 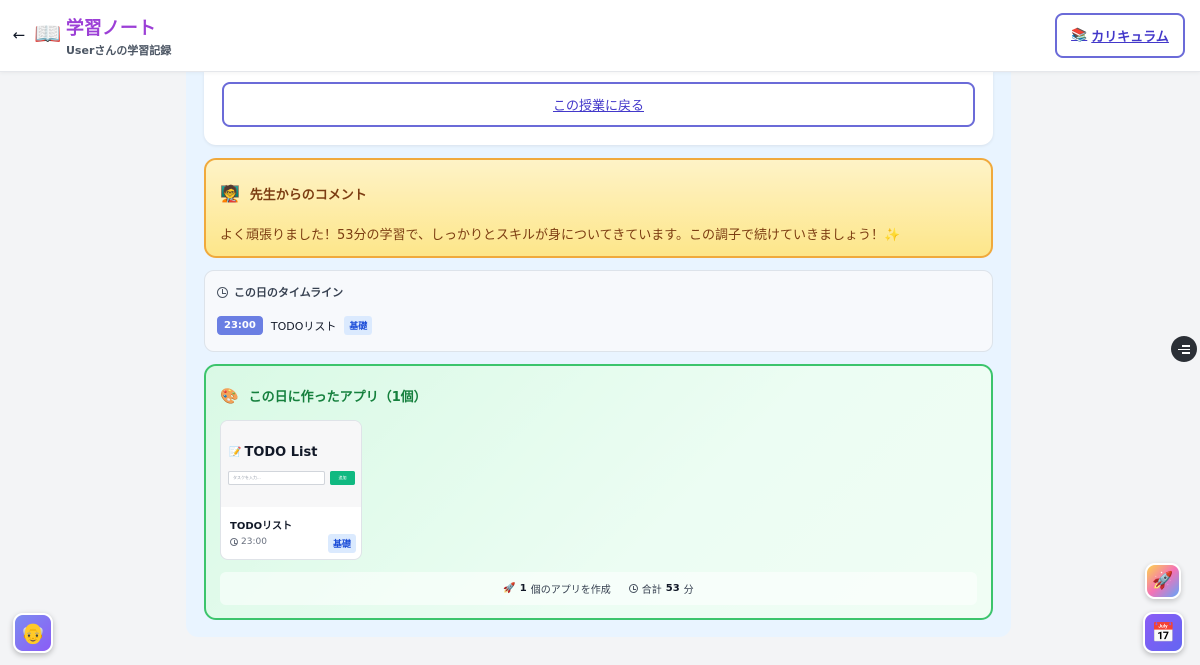 I want to click on side-panel-toggle-icon, so click(x=1184, y=349).